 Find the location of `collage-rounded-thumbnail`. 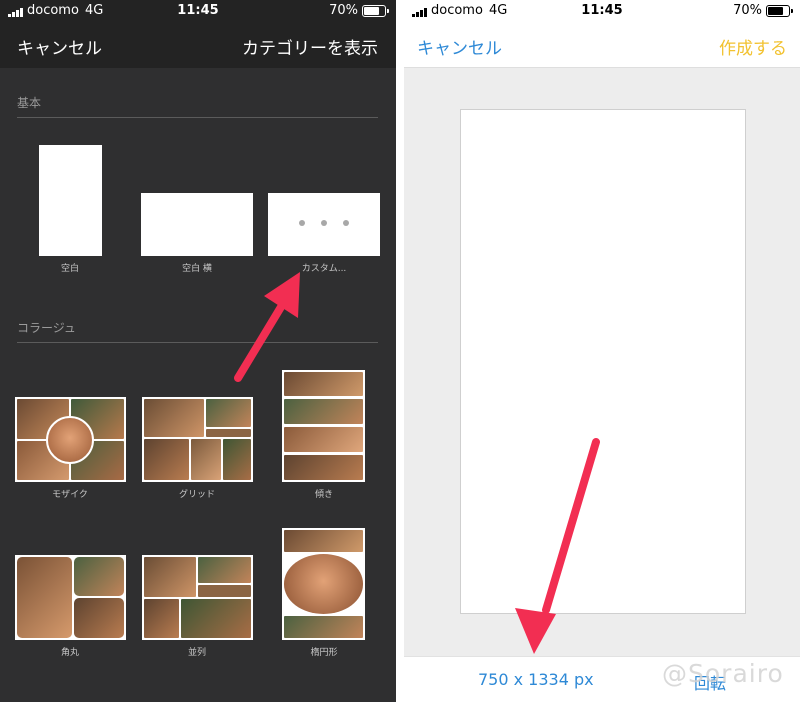

collage-rounded-thumbnail is located at coordinates (70, 597).